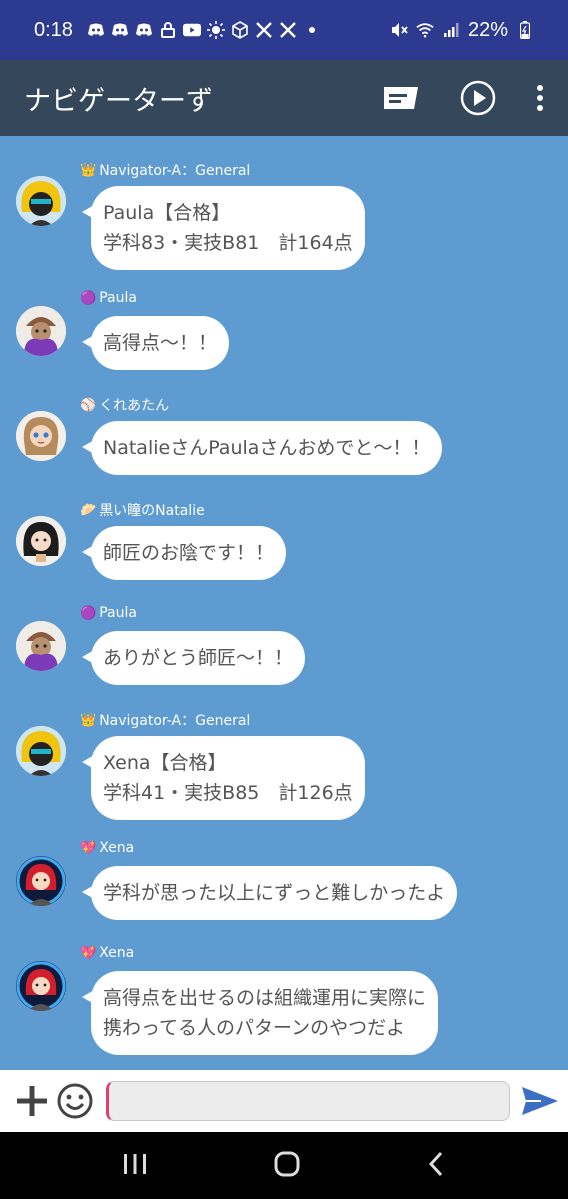 The height and width of the screenshot is (1199, 568). Describe the element at coordinates (267, 448) in the screenshot. I see `message-text: NatalieさんPaulaさんおめでと〜！！` at that location.